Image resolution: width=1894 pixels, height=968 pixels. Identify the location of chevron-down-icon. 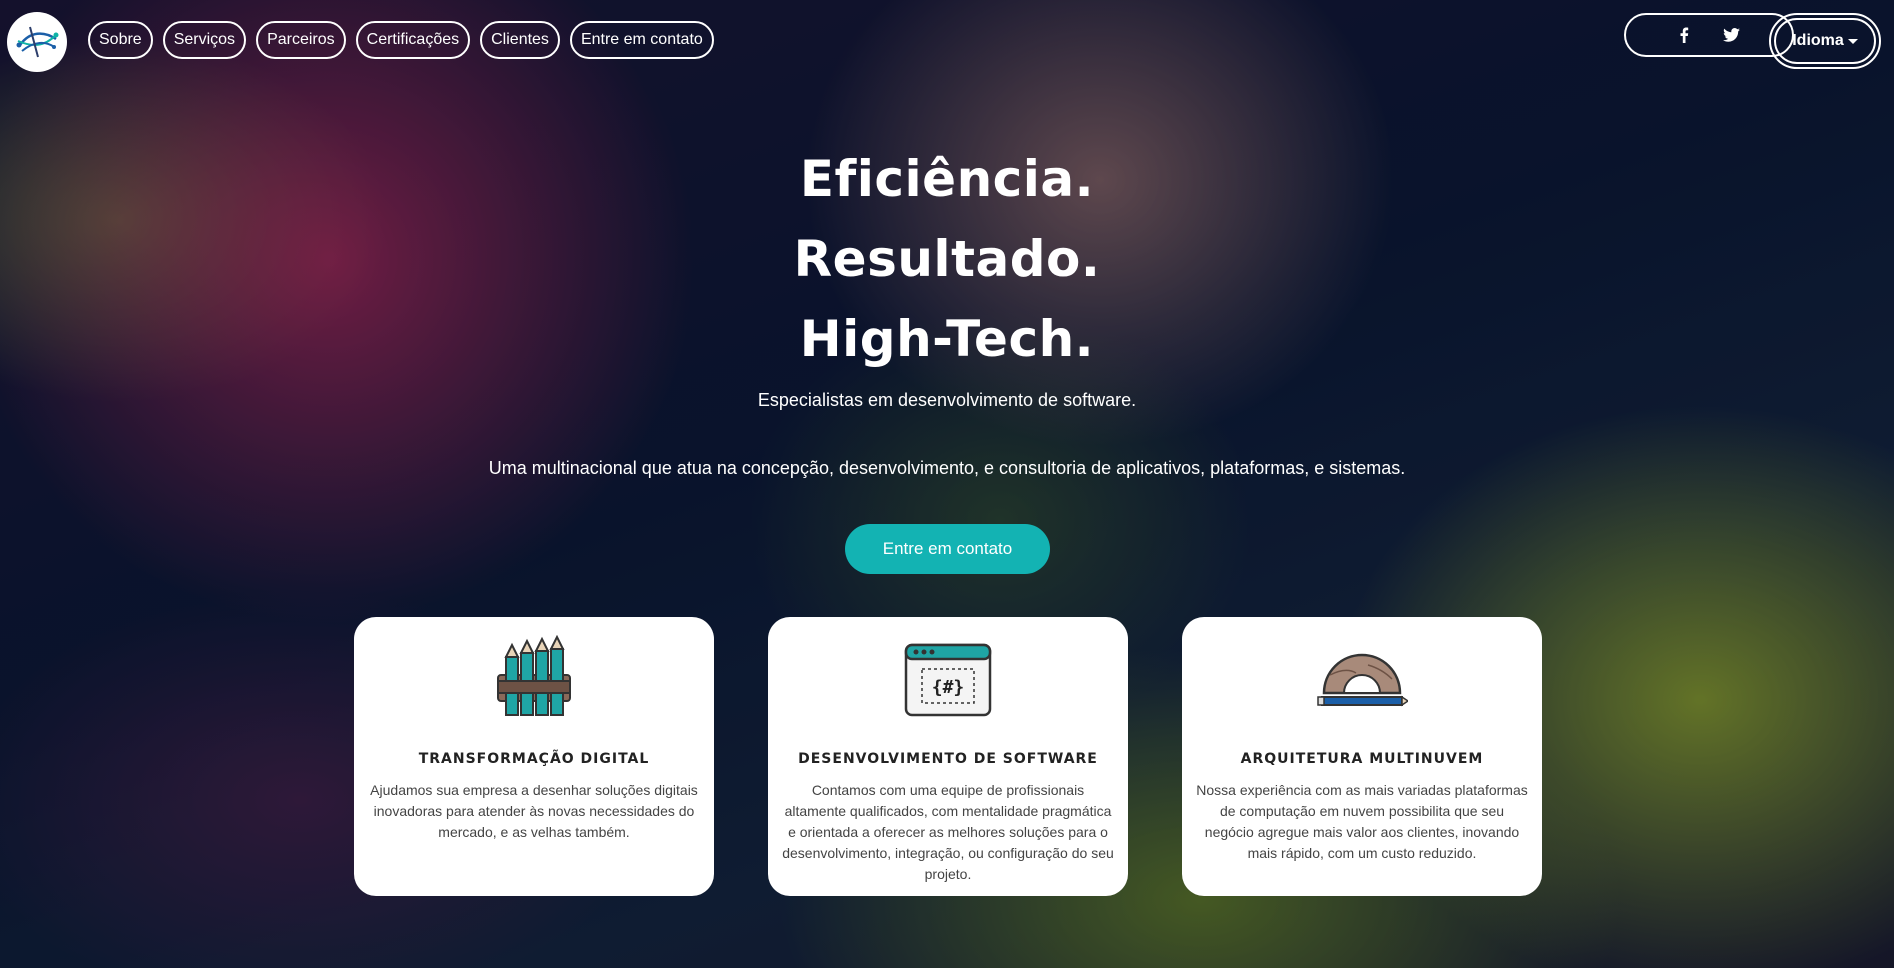
(1852, 41).